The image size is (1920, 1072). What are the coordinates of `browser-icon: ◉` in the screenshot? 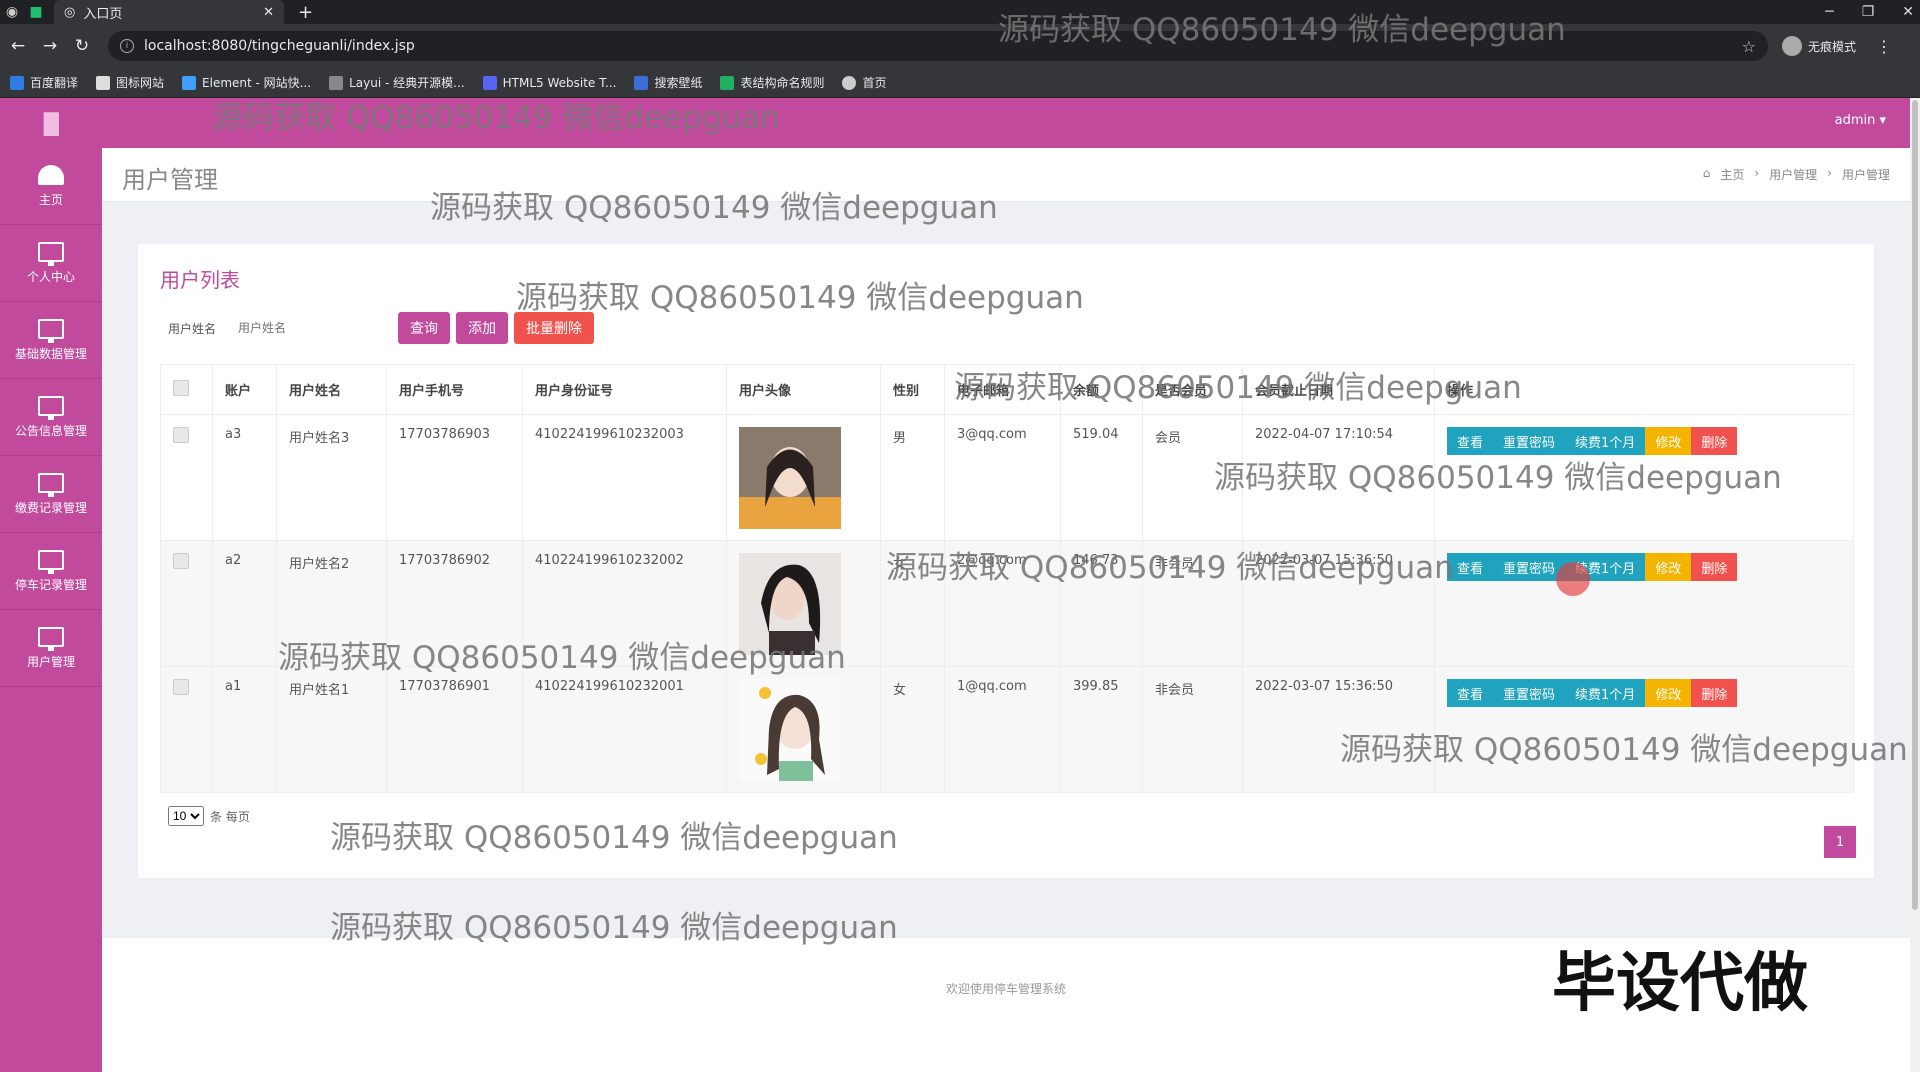 It's located at (12, 12).